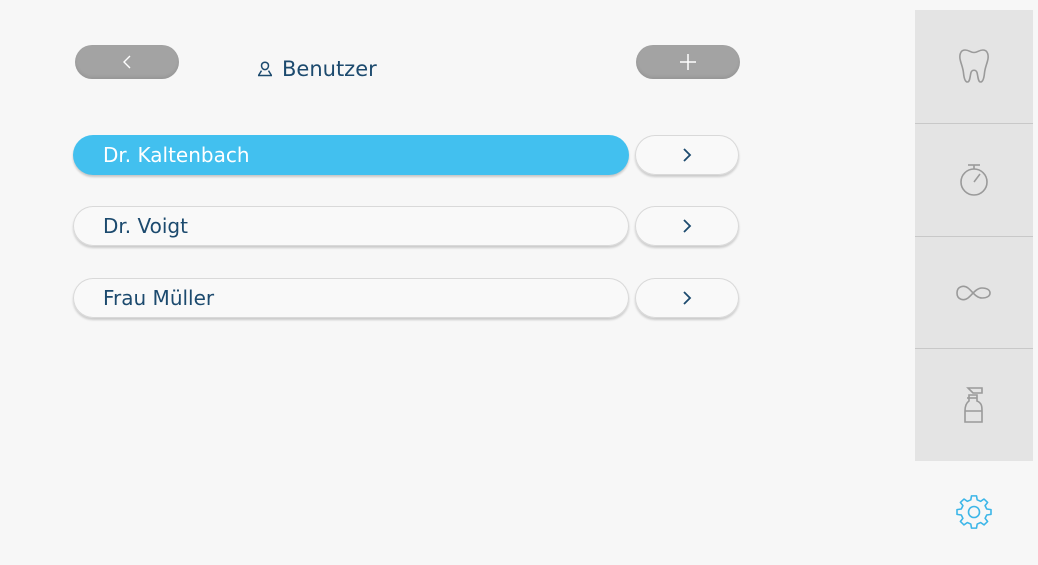  I want to click on sidebar, so click(974, 235).